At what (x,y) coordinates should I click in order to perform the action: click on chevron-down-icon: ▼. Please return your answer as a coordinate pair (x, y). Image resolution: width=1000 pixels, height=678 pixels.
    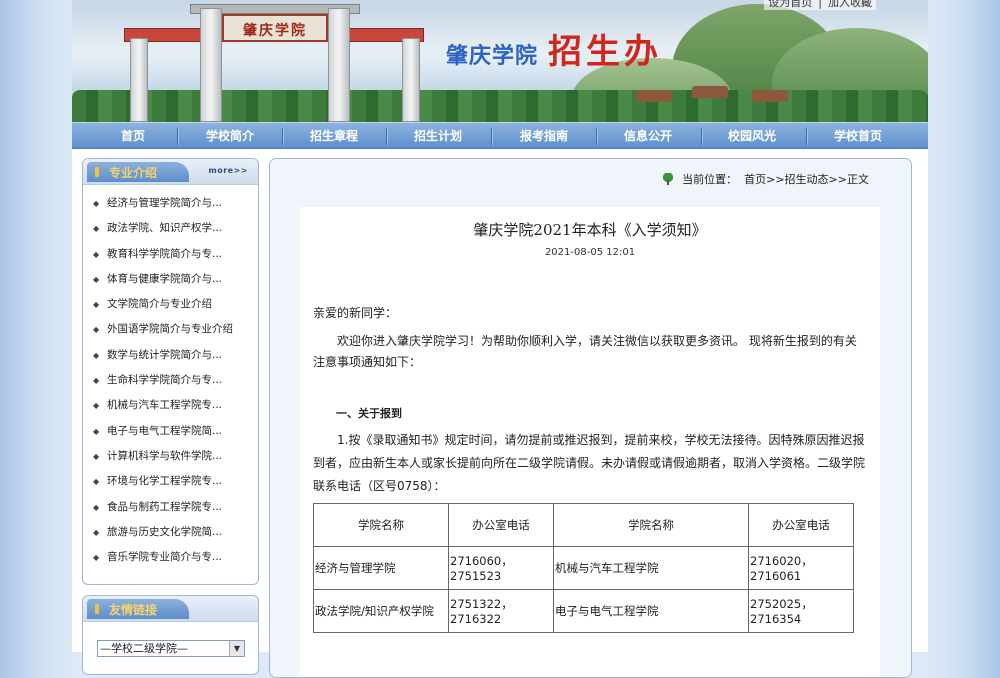
    Looking at the image, I should click on (236, 648).